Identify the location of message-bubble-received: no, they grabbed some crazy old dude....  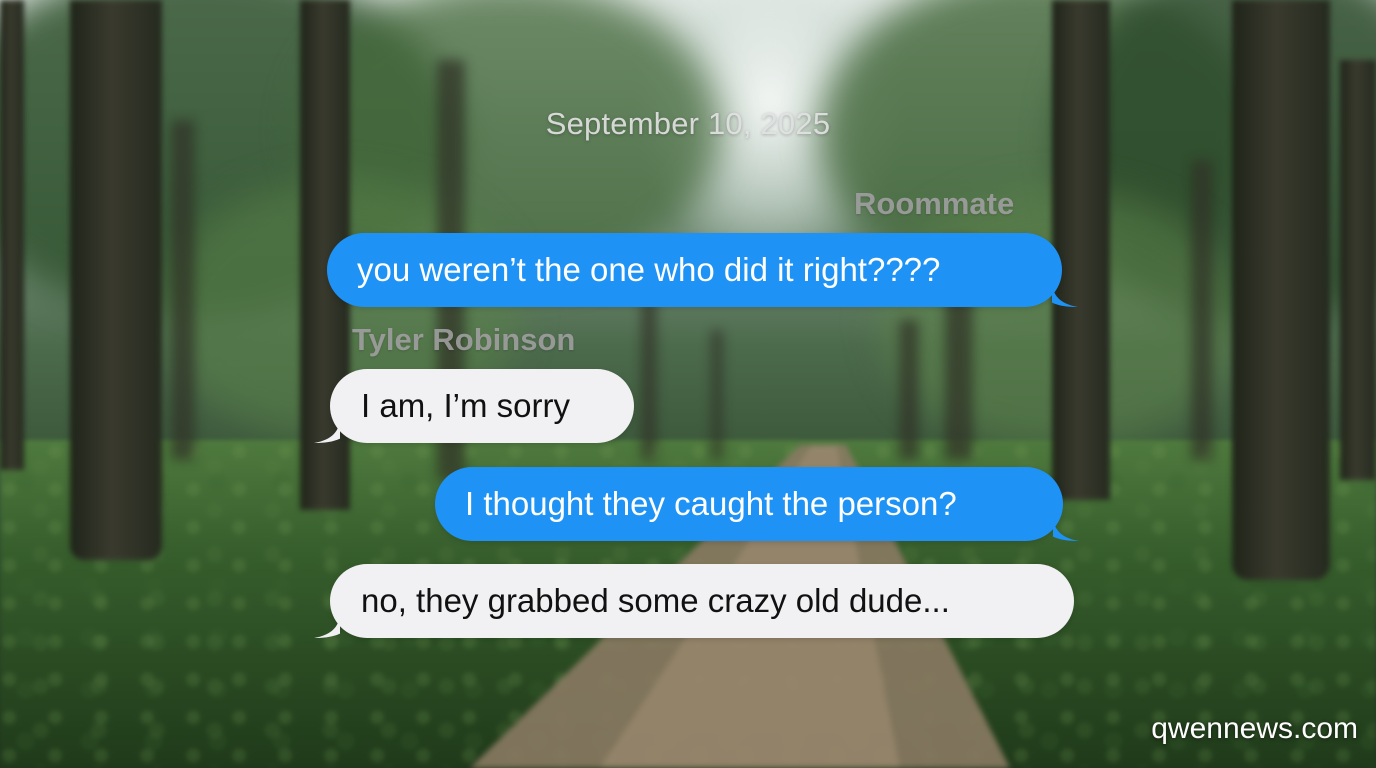
(694, 601).